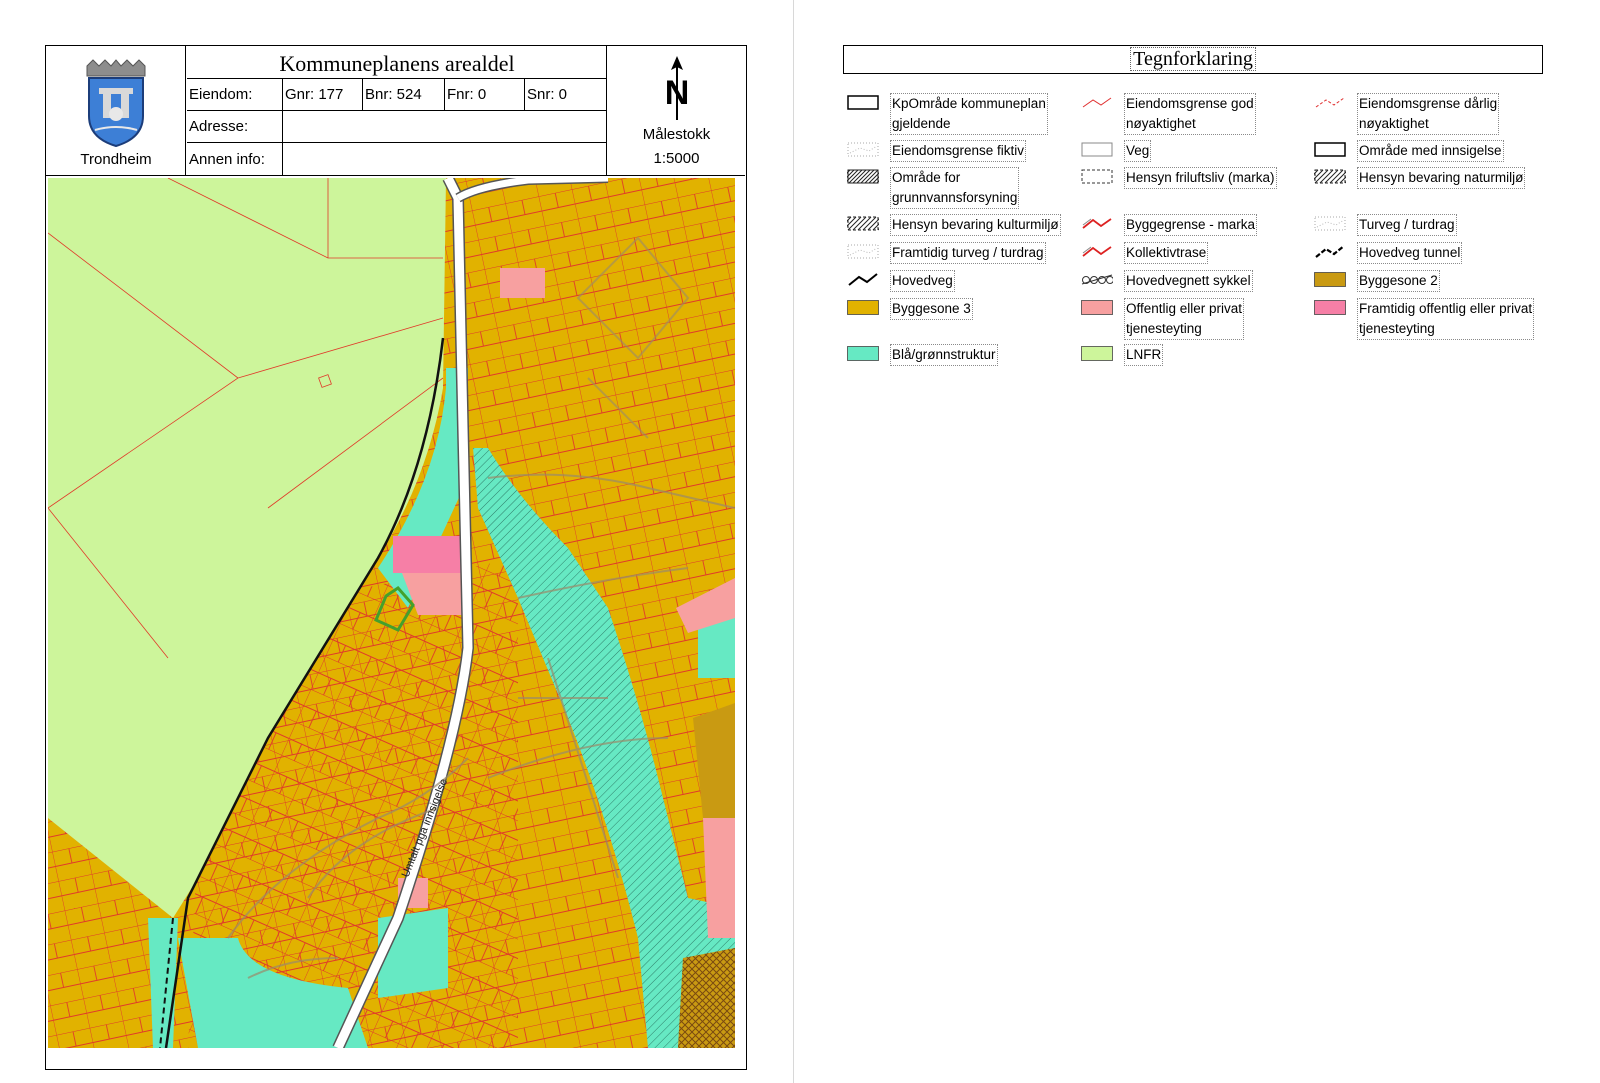 The image size is (1600, 1083). I want to click on legend-label: Hensyn bevaring naturmiljø, so click(1441, 178).